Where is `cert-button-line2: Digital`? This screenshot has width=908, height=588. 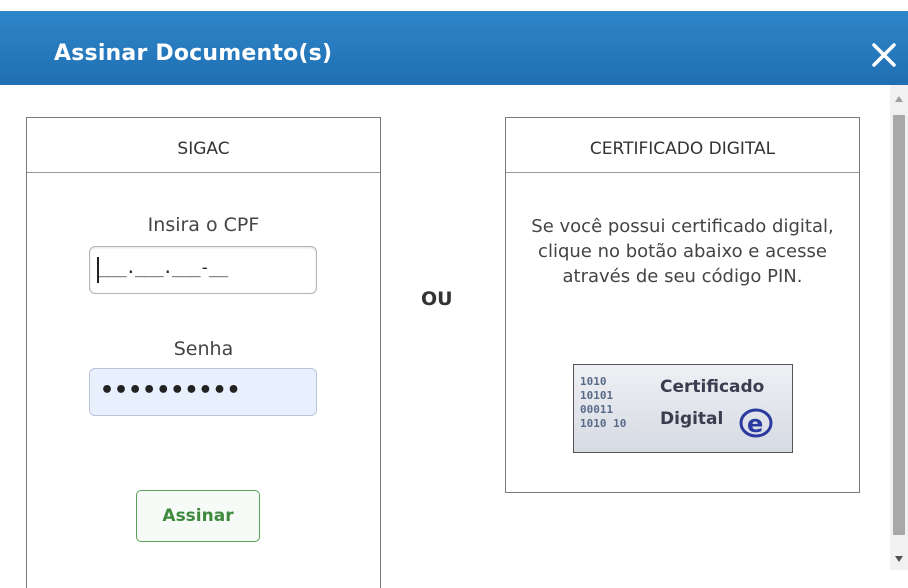 cert-button-line2: Digital is located at coordinates (692, 419).